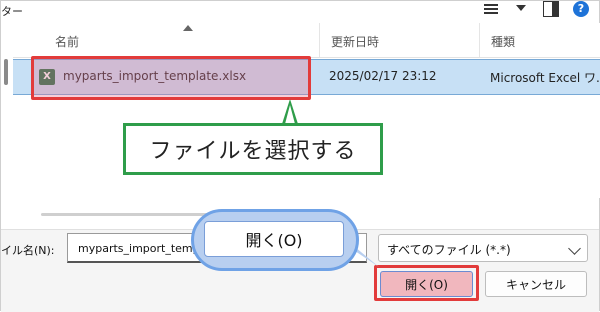 The image size is (600, 312). I want to click on preview-pane-icon, so click(551, 9).